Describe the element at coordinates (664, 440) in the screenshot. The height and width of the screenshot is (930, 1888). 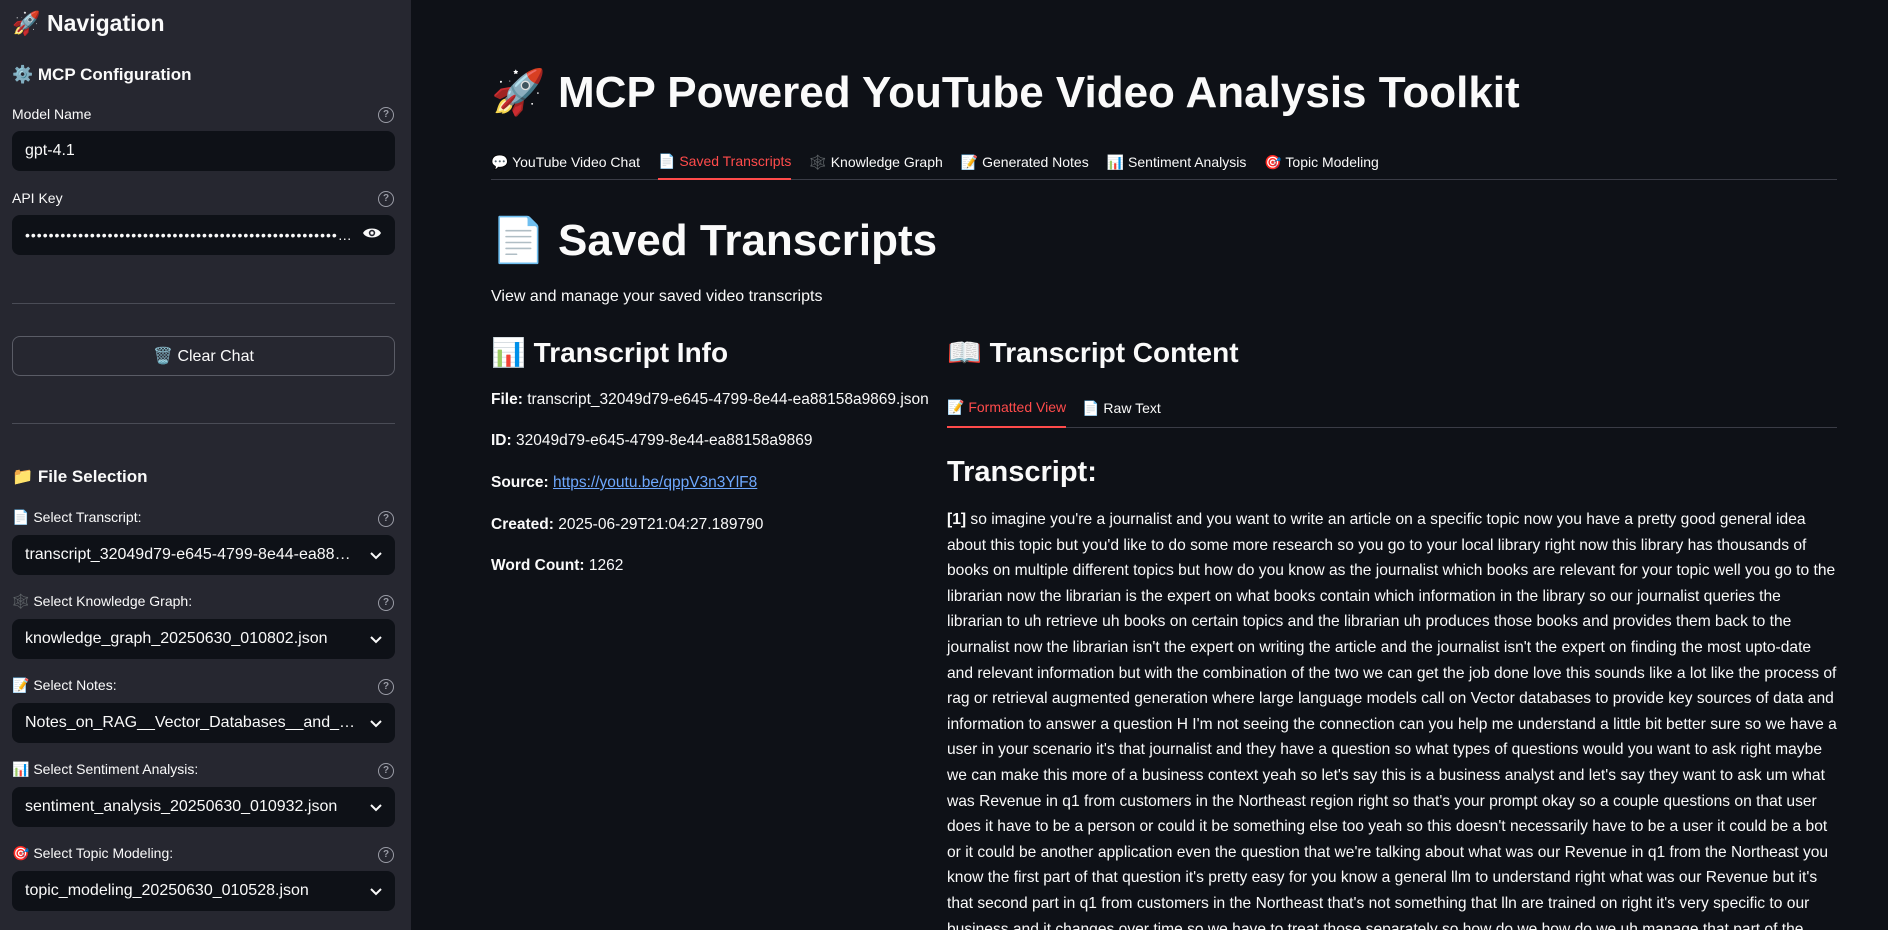
I see `info-id-value: 32049d79-e645-4799-8e44-ea88158a9869` at that location.